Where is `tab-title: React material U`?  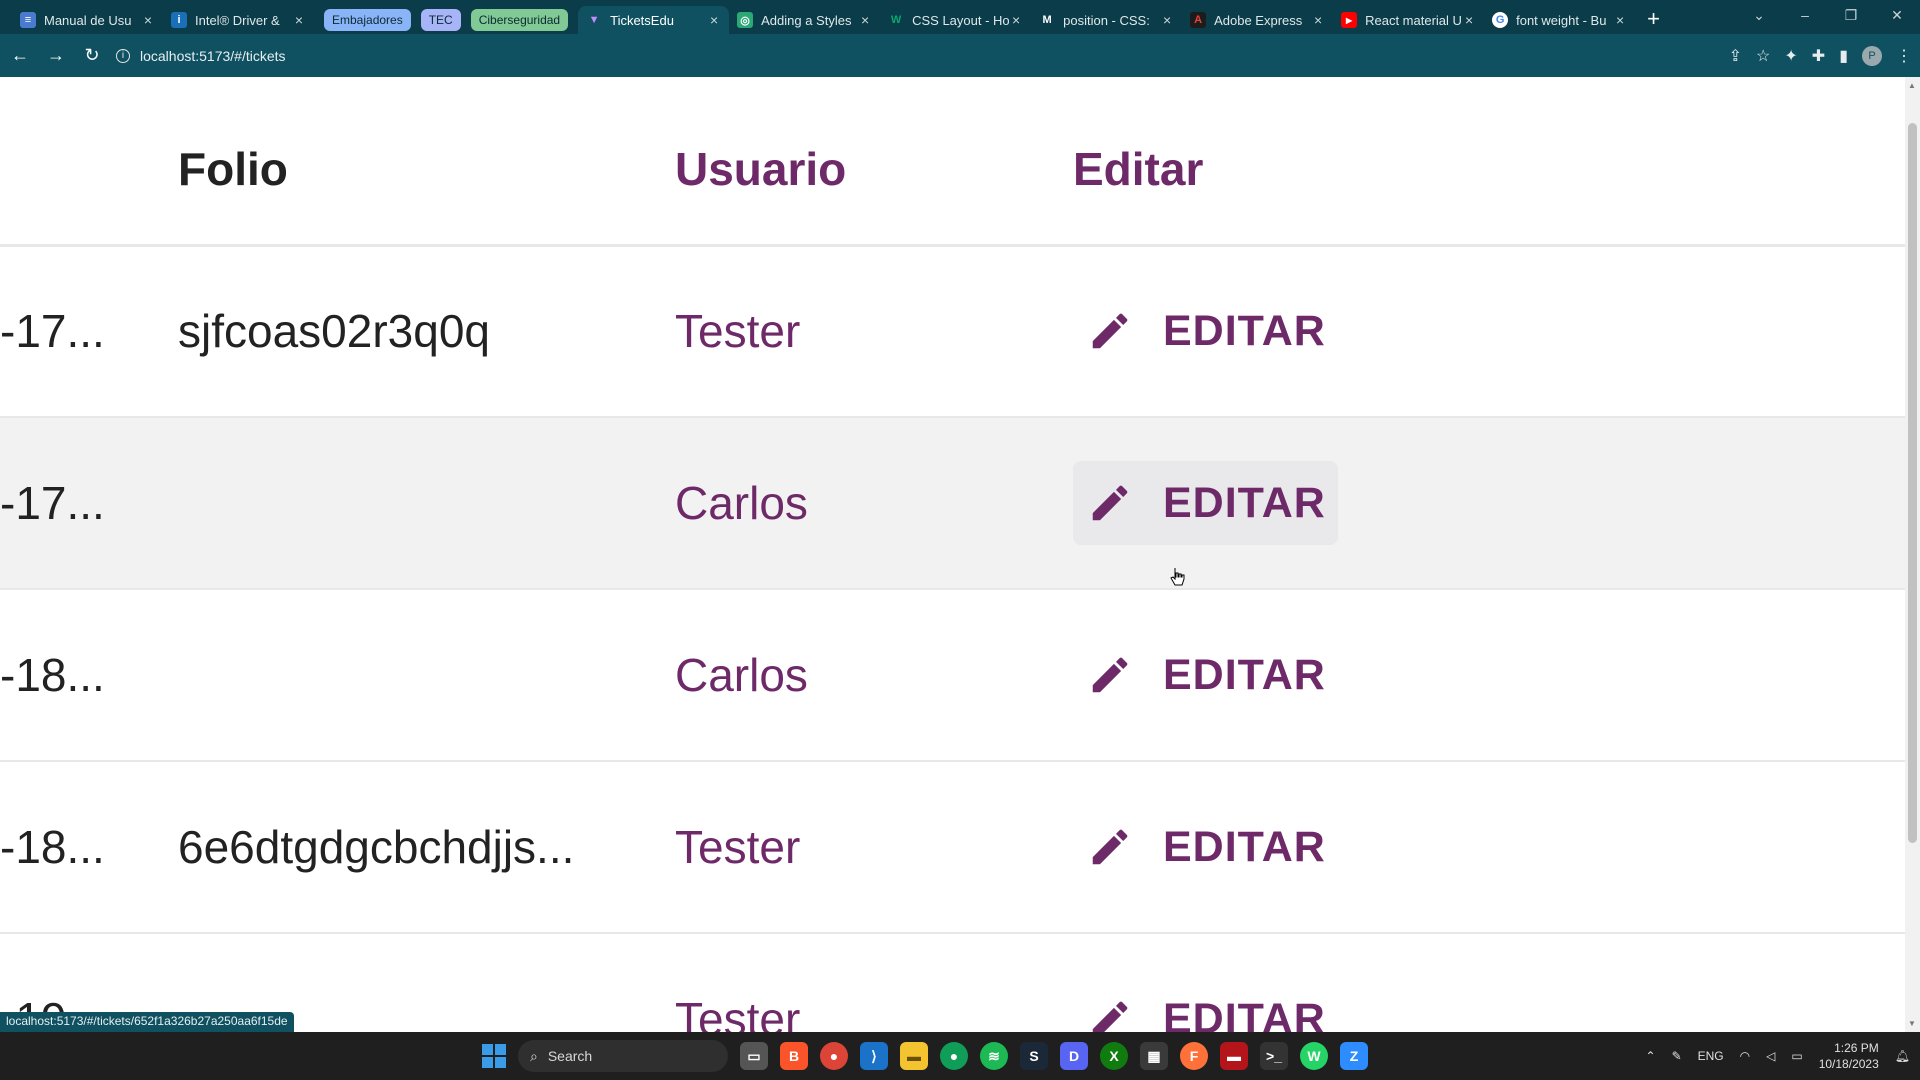 tab-title: React material U is located at coordinates (1413, 20).